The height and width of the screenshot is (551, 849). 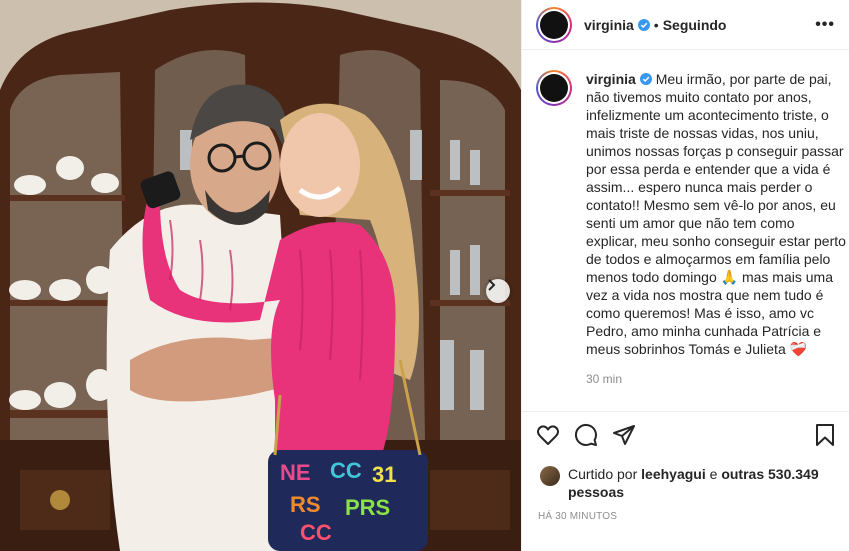 I want to click on bookmark-icon, so click(x=825, y=434).